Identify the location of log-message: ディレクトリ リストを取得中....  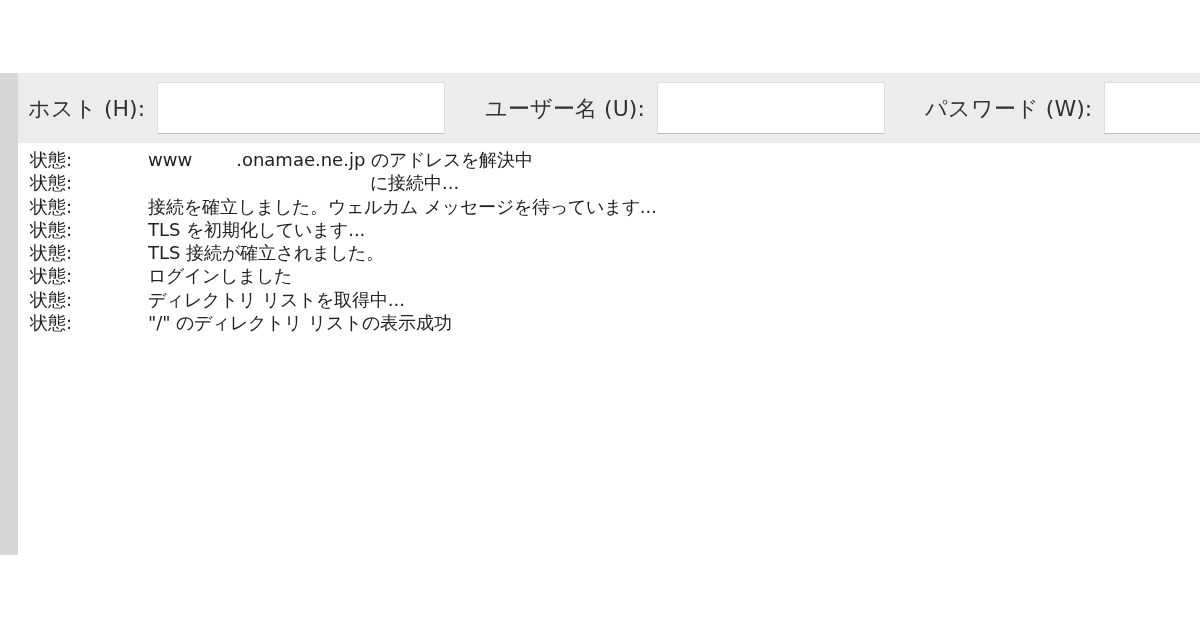
(276, 299).